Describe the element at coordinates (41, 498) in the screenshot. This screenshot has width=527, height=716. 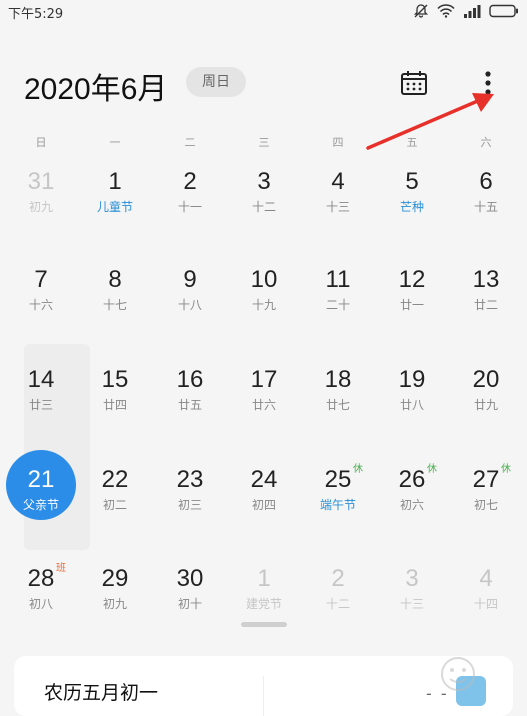
I see `day-cell: 21 父亲节` at that location.